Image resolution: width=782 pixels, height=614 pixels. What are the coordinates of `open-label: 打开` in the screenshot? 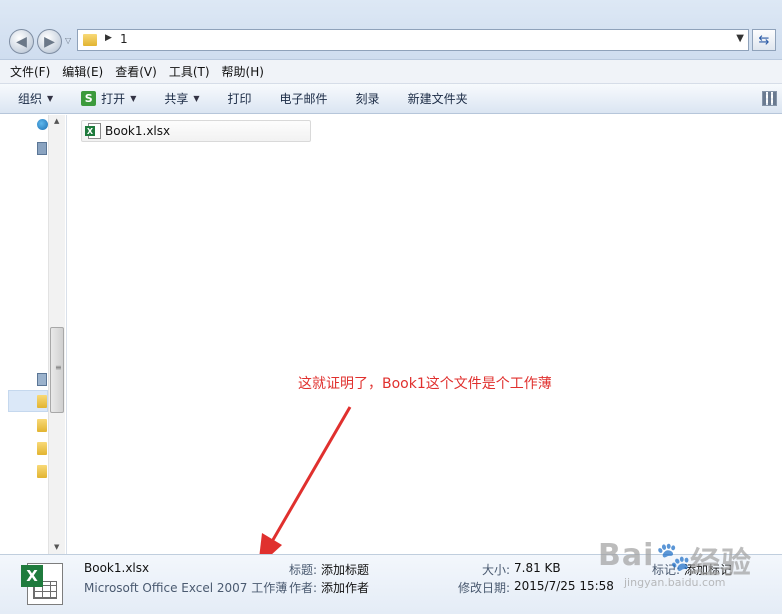 It's located at (113, 99).